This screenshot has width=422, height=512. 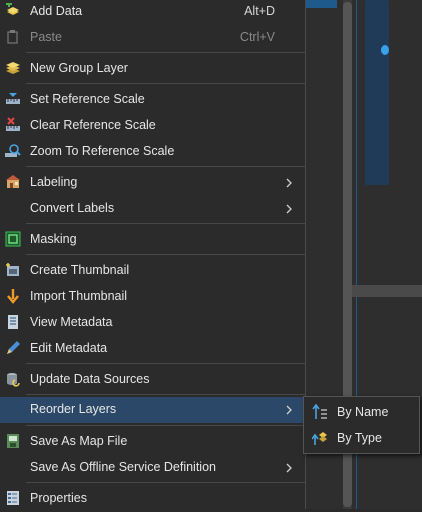 What do you see at coordinates (58, 498) in the screenshot?
I see `menu-item-label: Properties` at bounding box center [58, 498].